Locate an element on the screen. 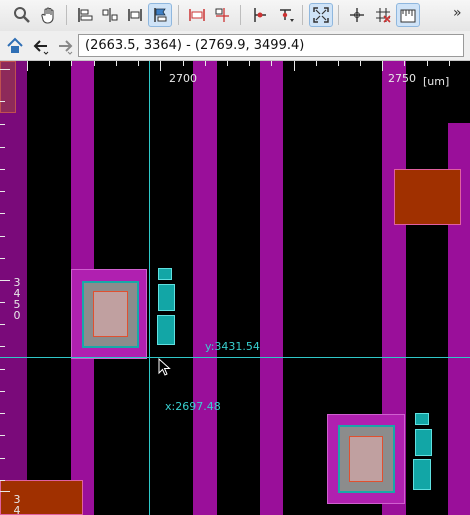 This screenshot has width=470, height=515. forward-button is located at coordinates (65, 46).